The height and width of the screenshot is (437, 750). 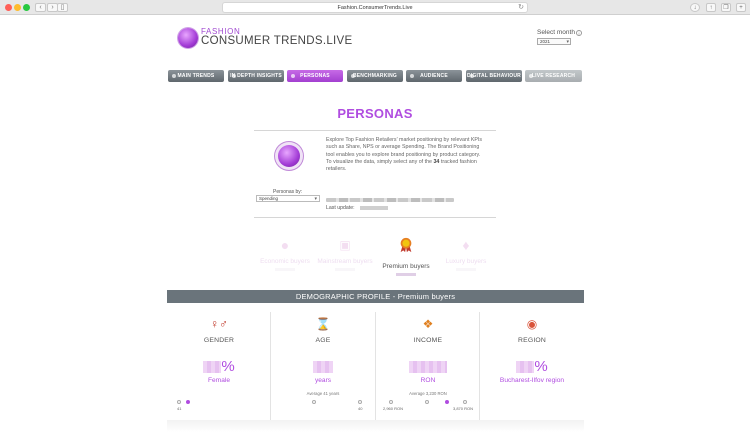 I want to click on tabs-icon: ❐, so click(x=726, y=7).